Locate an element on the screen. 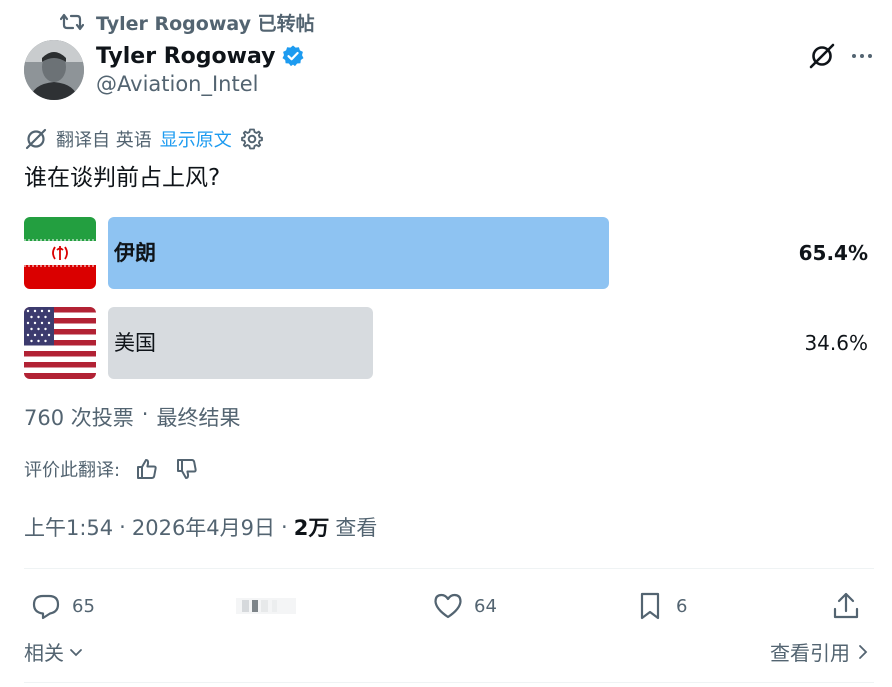  author-name-row: Tyler Rogoway is located at coordinates (200, 56).